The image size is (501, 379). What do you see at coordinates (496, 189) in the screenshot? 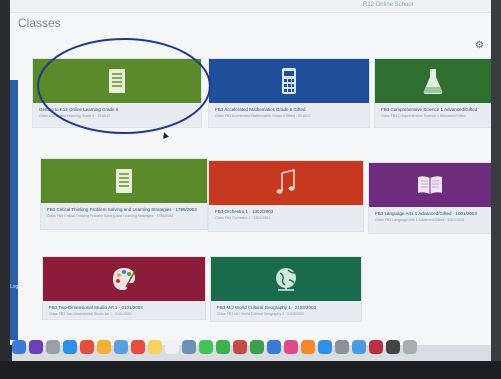
I see `monitor-bezel-right` at bounding box center [496, 189].